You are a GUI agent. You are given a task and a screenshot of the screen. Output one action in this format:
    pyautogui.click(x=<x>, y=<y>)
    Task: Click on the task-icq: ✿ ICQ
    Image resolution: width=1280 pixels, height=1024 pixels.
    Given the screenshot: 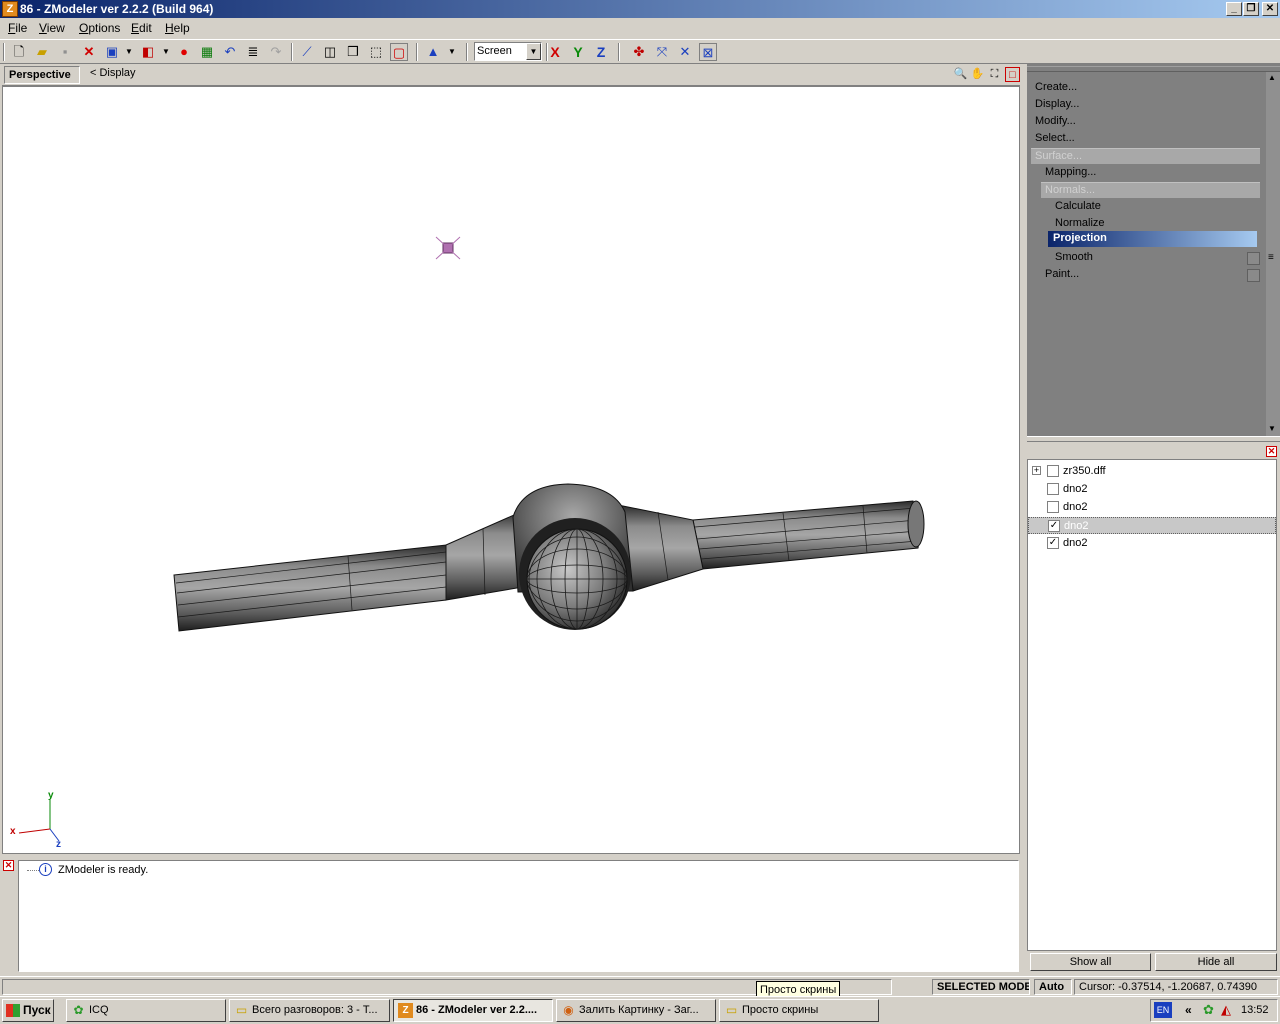 What is the action you would take?
    pyautogui.click(x=146, y=1010)
    